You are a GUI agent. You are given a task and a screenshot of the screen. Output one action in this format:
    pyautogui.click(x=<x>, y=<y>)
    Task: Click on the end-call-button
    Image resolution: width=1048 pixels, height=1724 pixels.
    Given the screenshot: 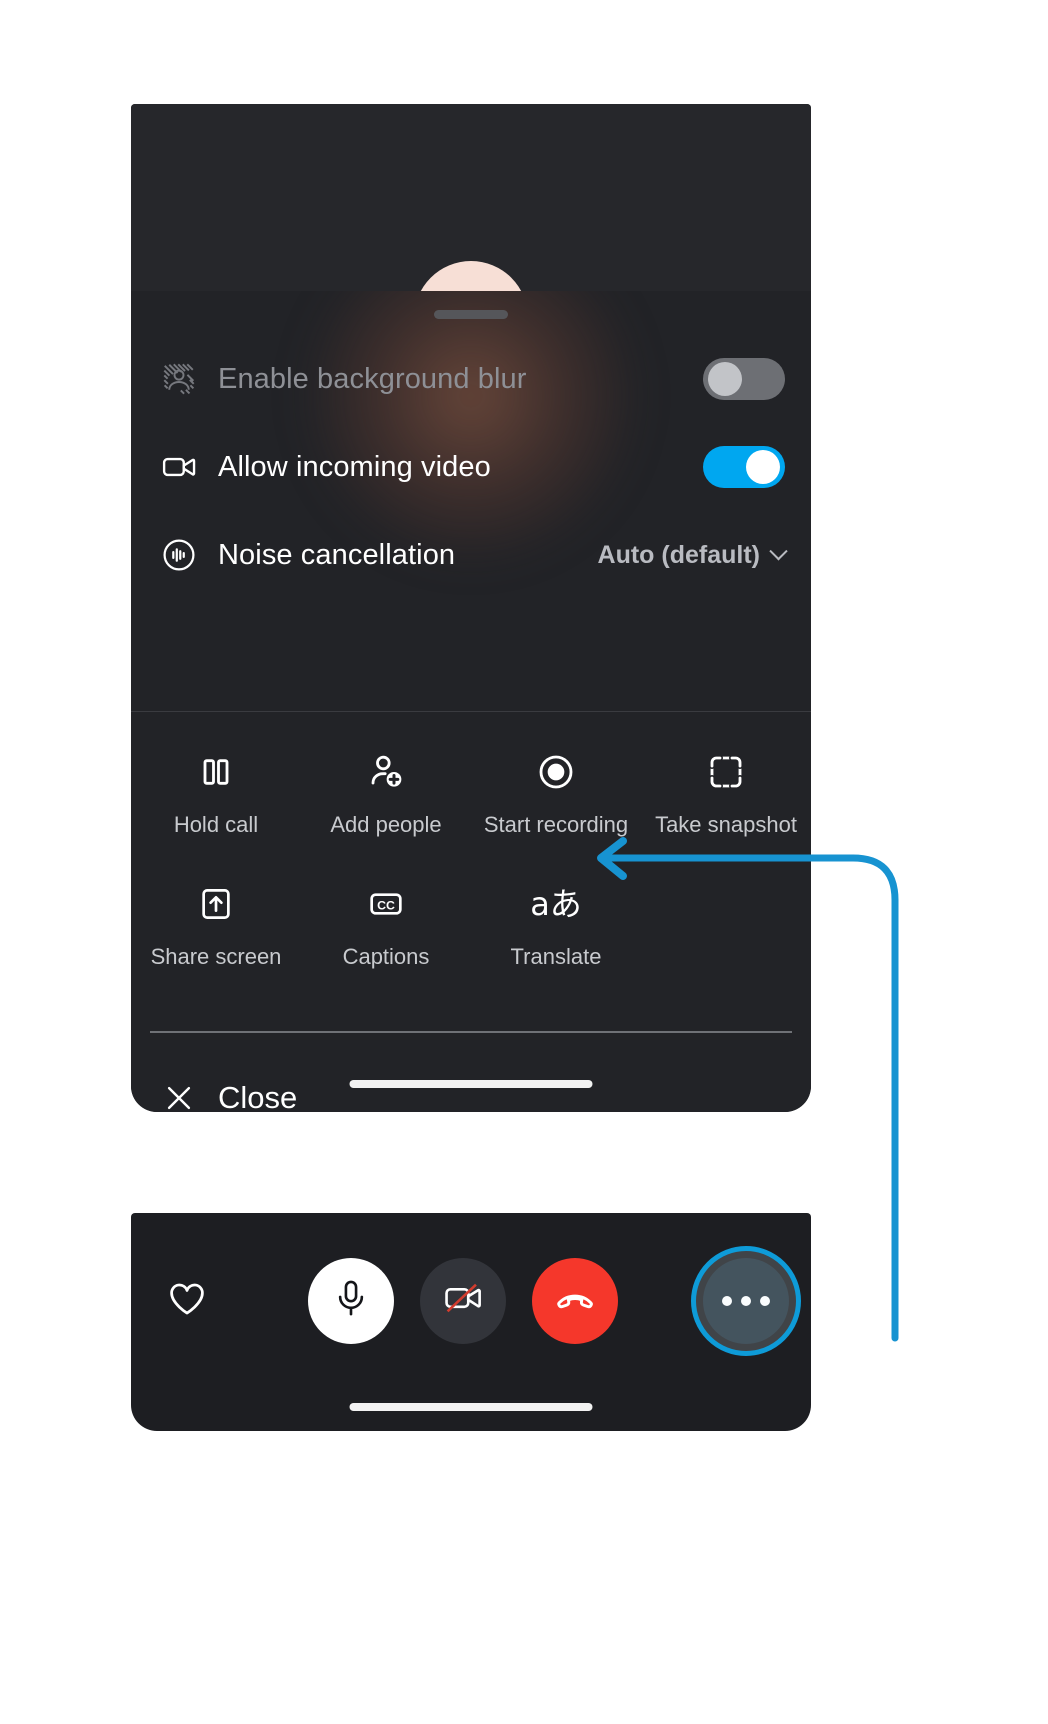 What is the action you would take?
    pyautogui.click(x=575, y=1300)
    